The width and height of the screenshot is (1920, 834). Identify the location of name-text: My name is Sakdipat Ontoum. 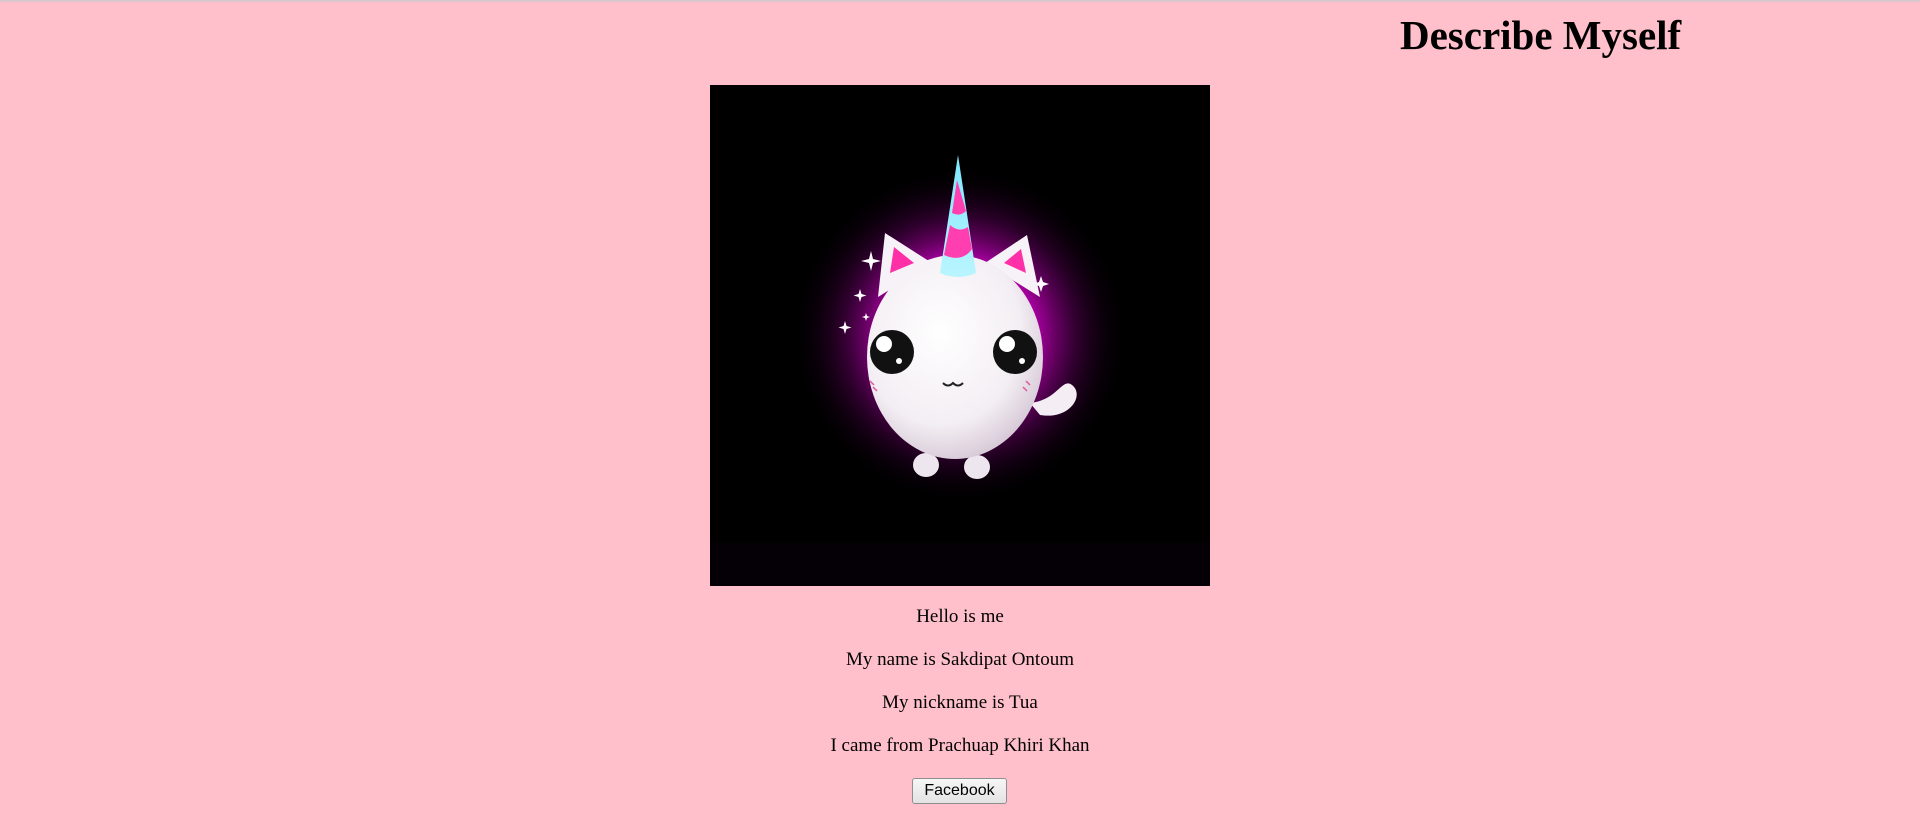
(960, 659).